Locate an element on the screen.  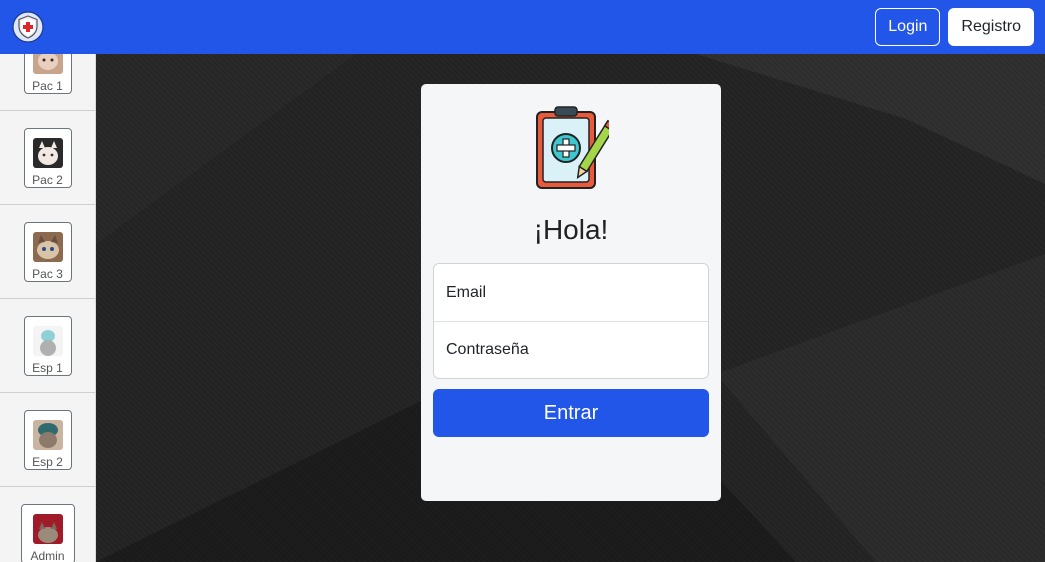
user-label: Pac 2 is located at coordinates (47, 179).